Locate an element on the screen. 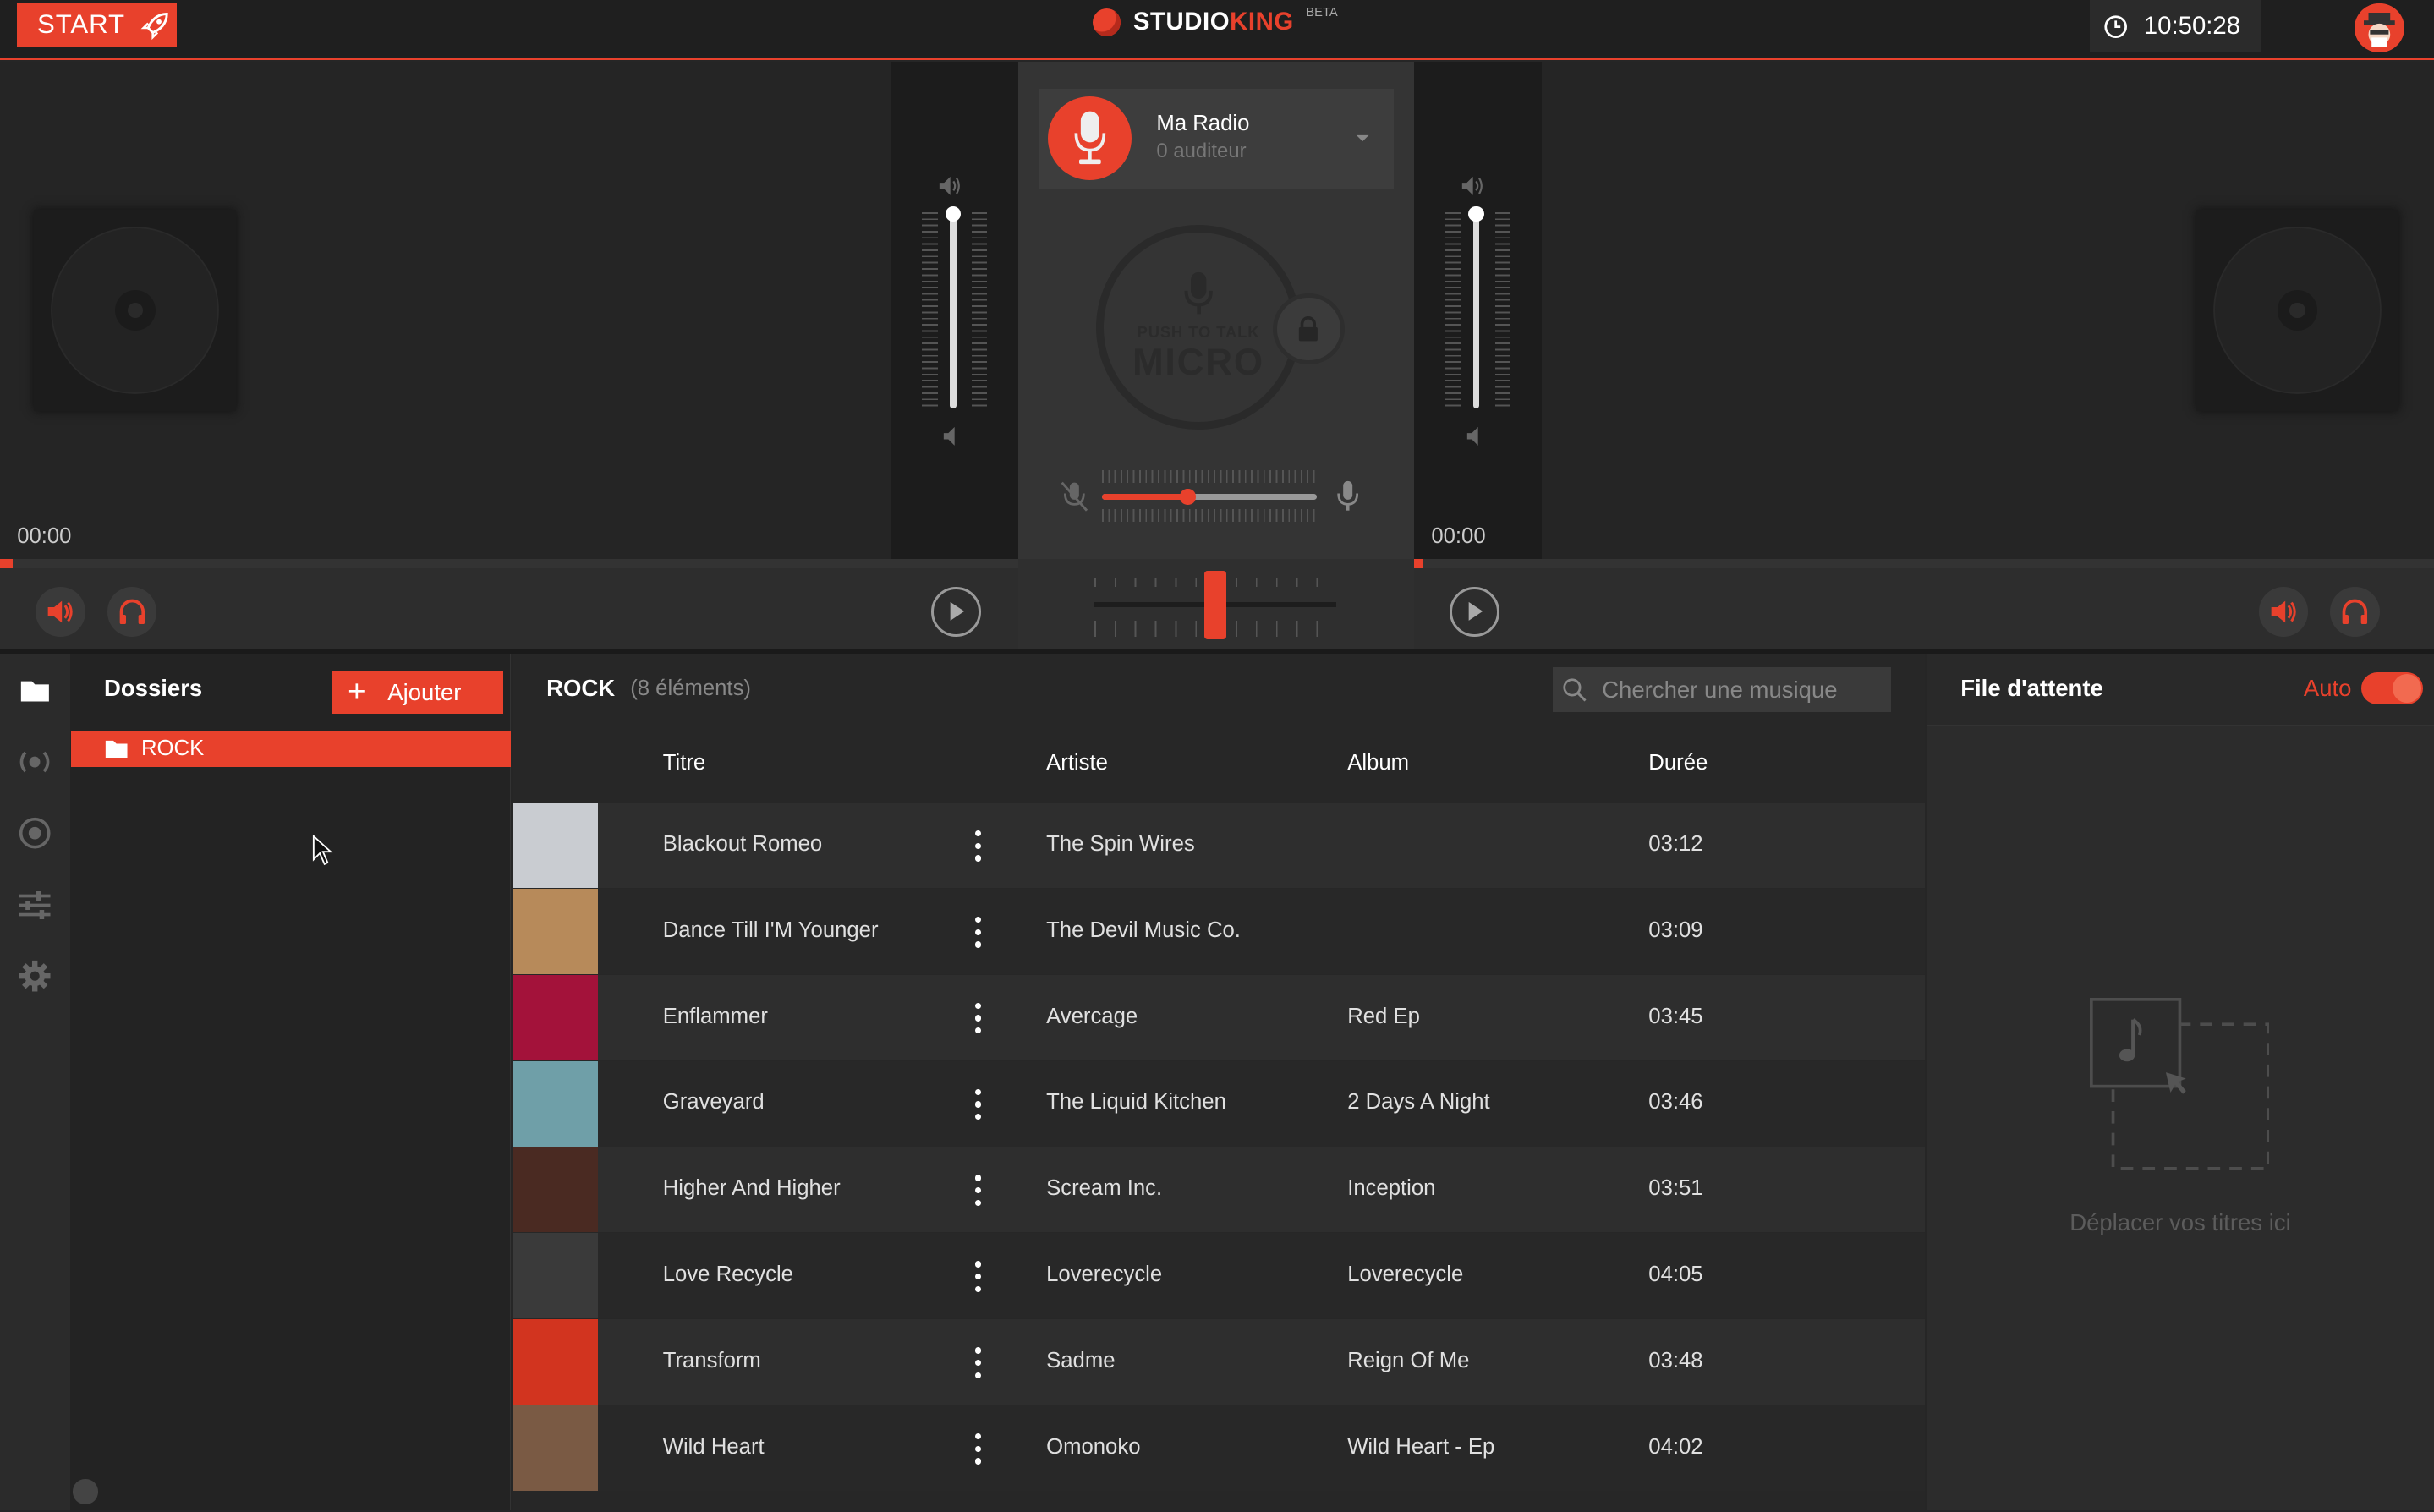 The height and width of the screenshot is (1512, 2434). left-volume-strip is located at coordinates (955, 310).